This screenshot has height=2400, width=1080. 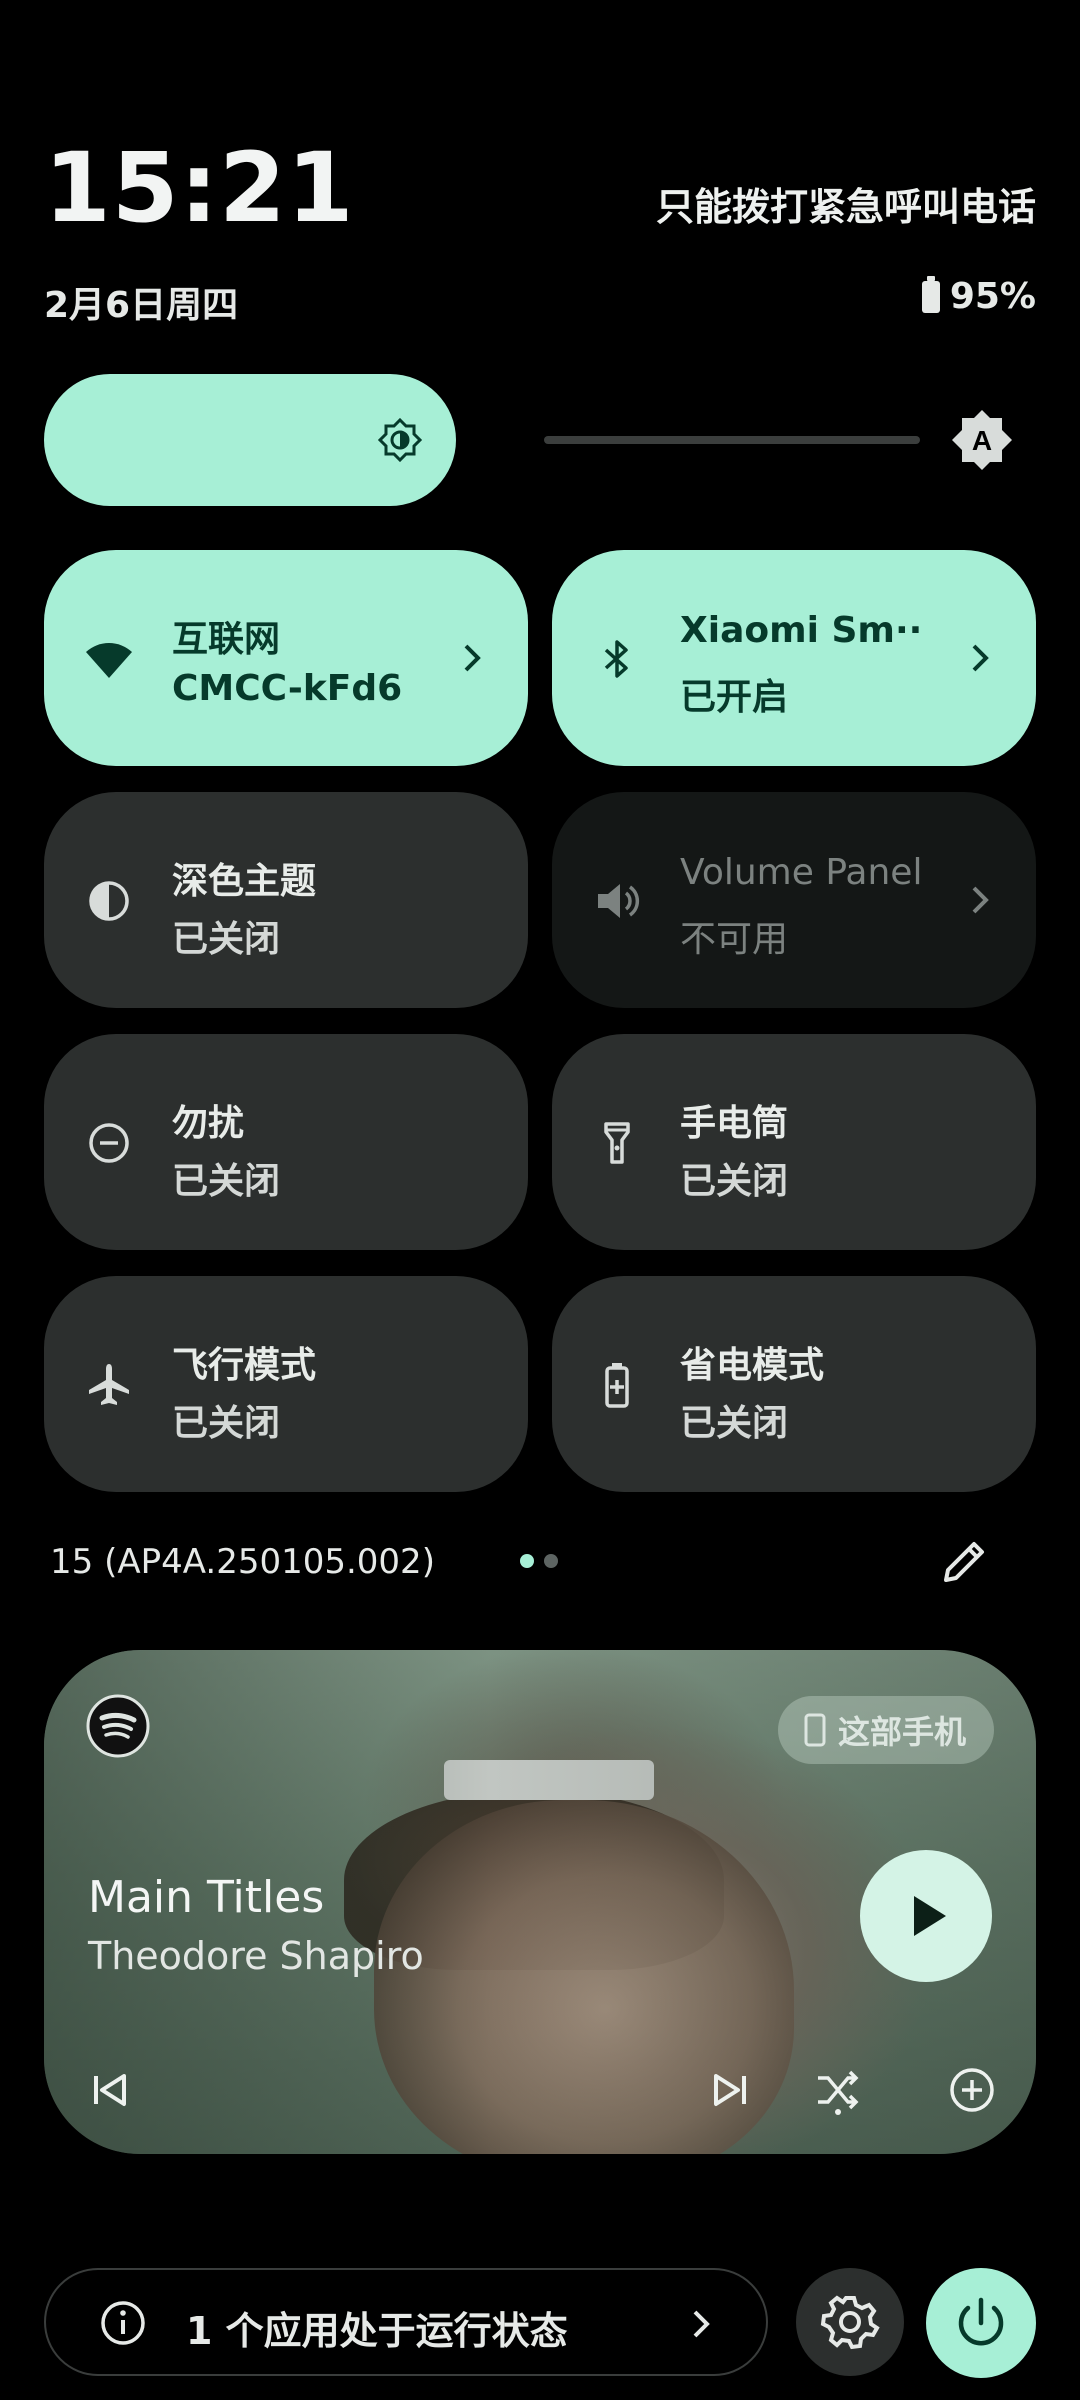 I want to click on output-device-chip: 这部手机, so click(x=885, y=1730).